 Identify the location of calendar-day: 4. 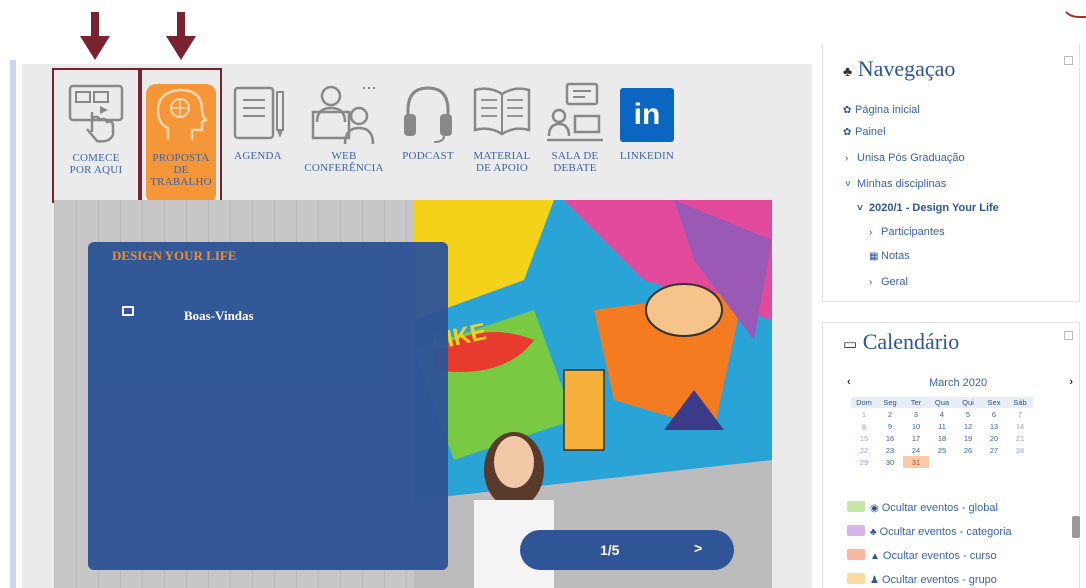
(942, 414).